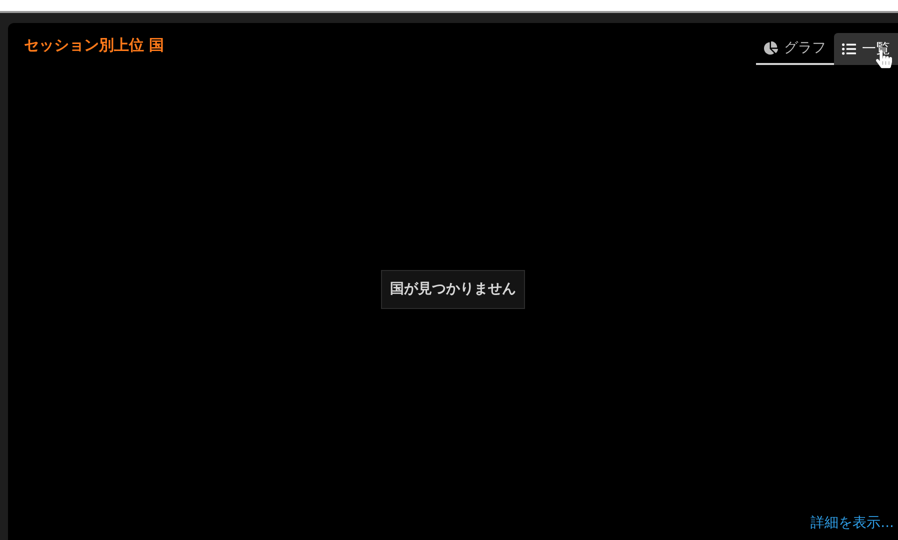  I want to click on panel-title: セッション別上位 国, so click(94, 45).